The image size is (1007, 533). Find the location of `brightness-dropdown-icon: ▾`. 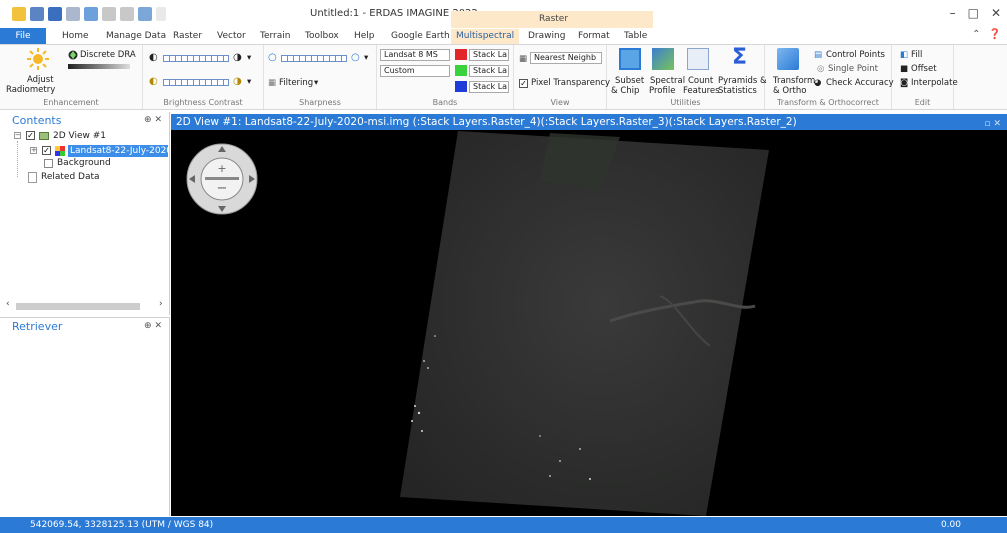

brightness-dropdown-icon: ▾ is located at coordinates (249, 58).